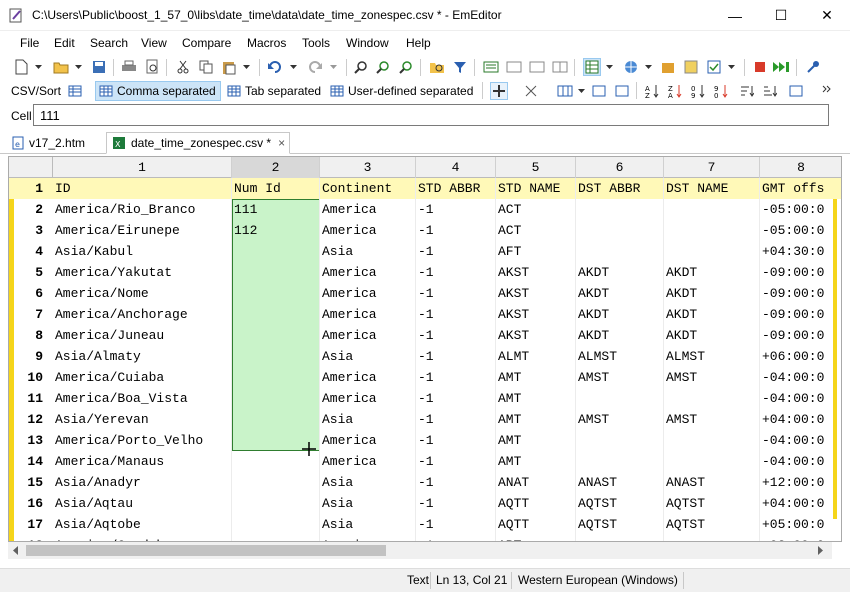 The height and width of the screenshot is (592, 850). What do you see at coordinates (28, 419) in the screenshot?
I see `row-number: 12` at bounding box center [28, 419].